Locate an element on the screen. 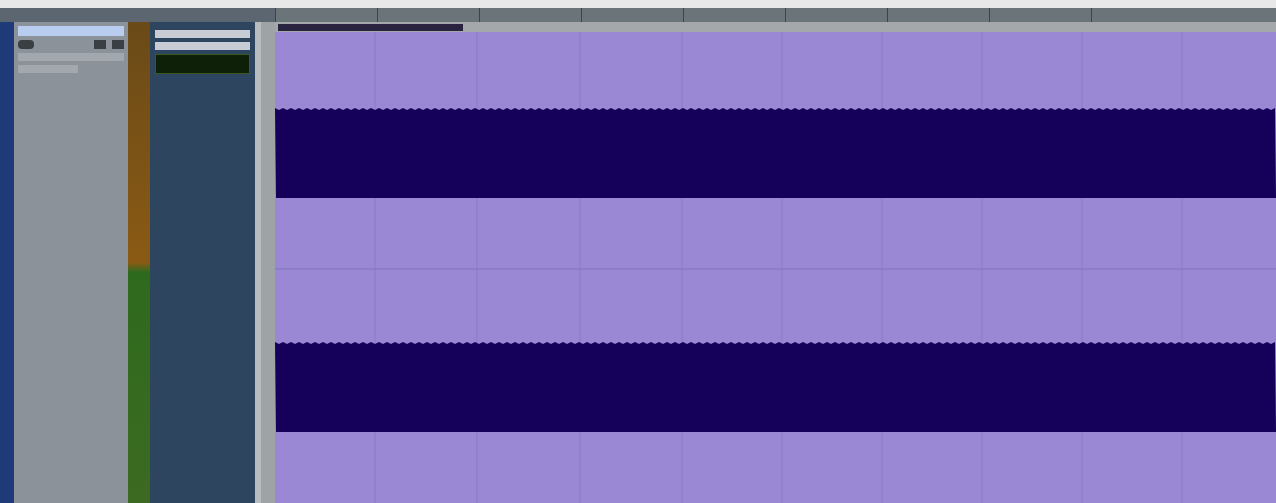 This screenshot has width=1276, height=503. timeline-ruler is located at coordinates (638, 15).